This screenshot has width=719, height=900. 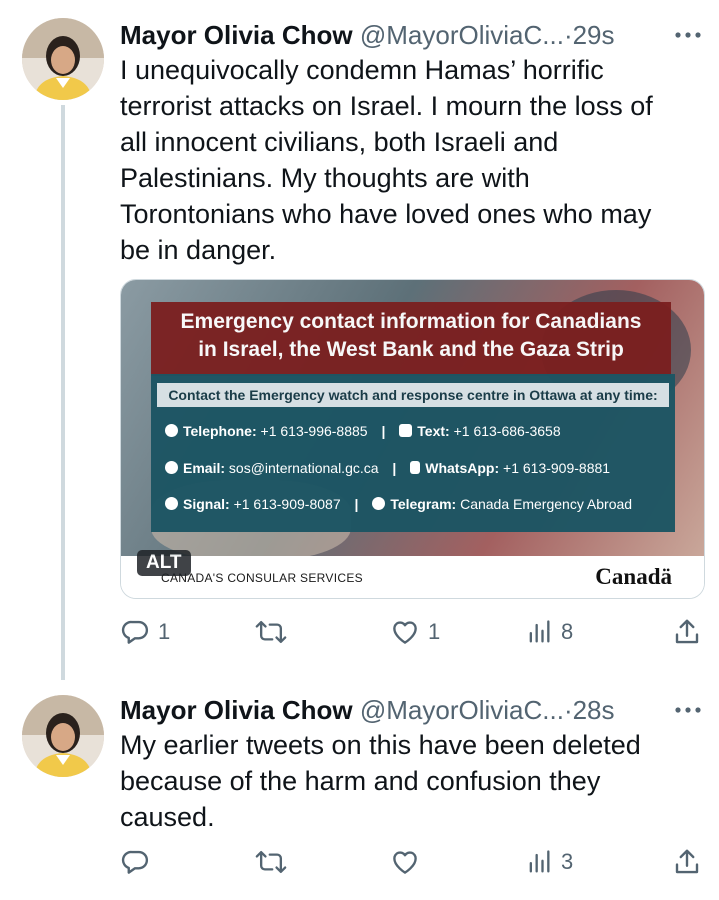 I want to click on like-button, so click(x=405, y=862).